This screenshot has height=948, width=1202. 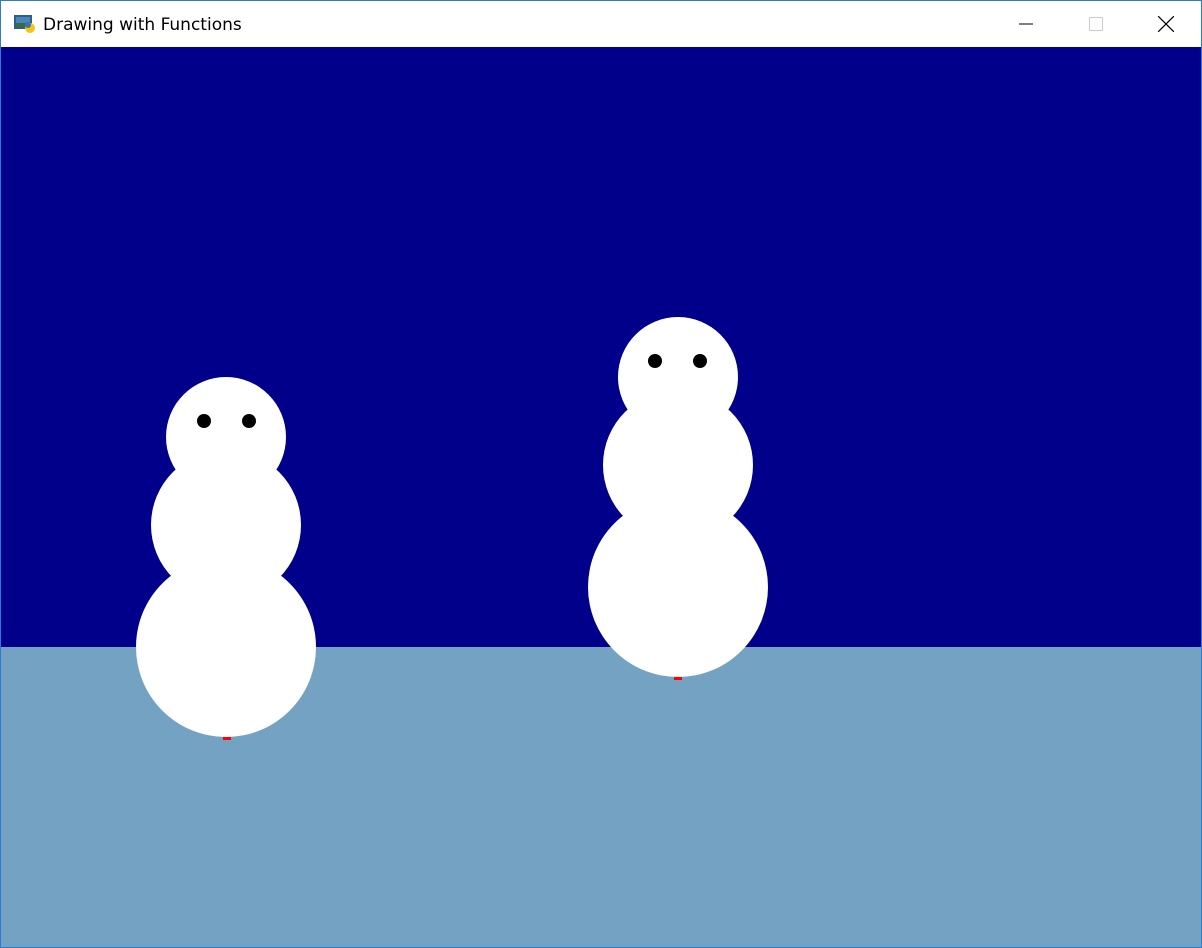 I want to click on close-icon, so click(x=1166, y=24).